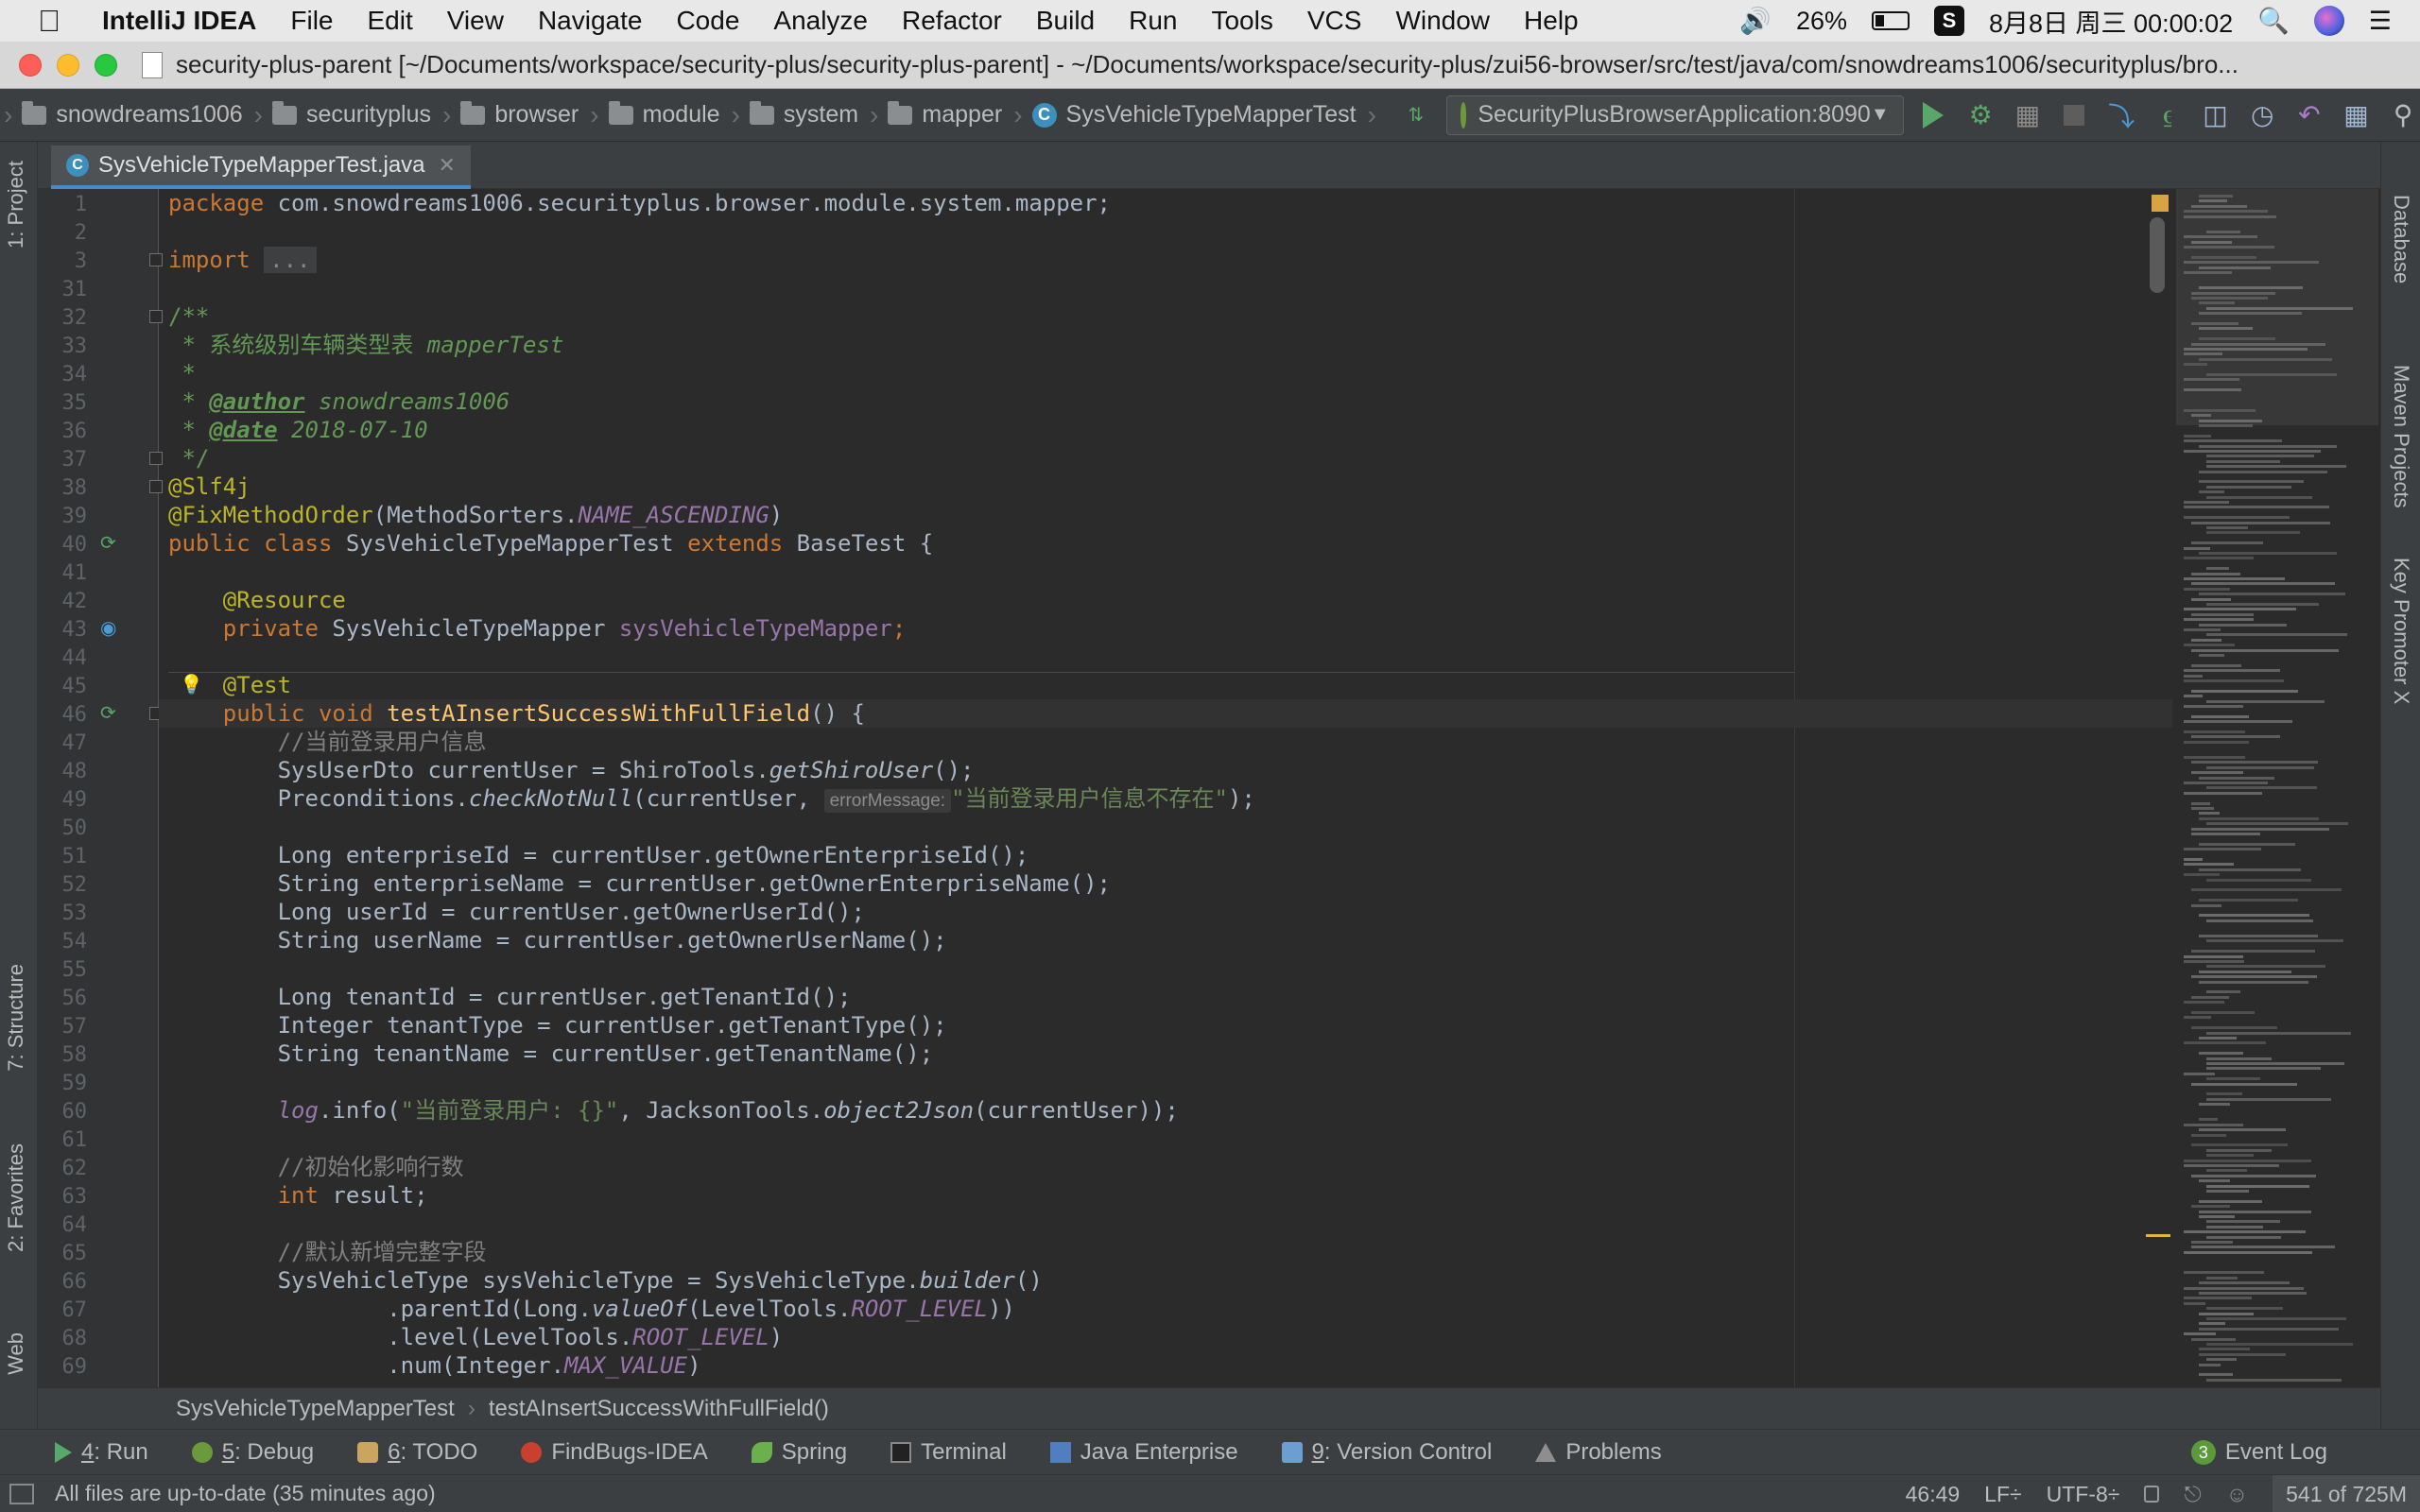 This screenshot has height=1512, width=2420. What do you see at coordinates (2401, 631) in the screenshot?
I see `key-promoter-tool-tab: Key Promoter X` at bounding box center [2401, 631].